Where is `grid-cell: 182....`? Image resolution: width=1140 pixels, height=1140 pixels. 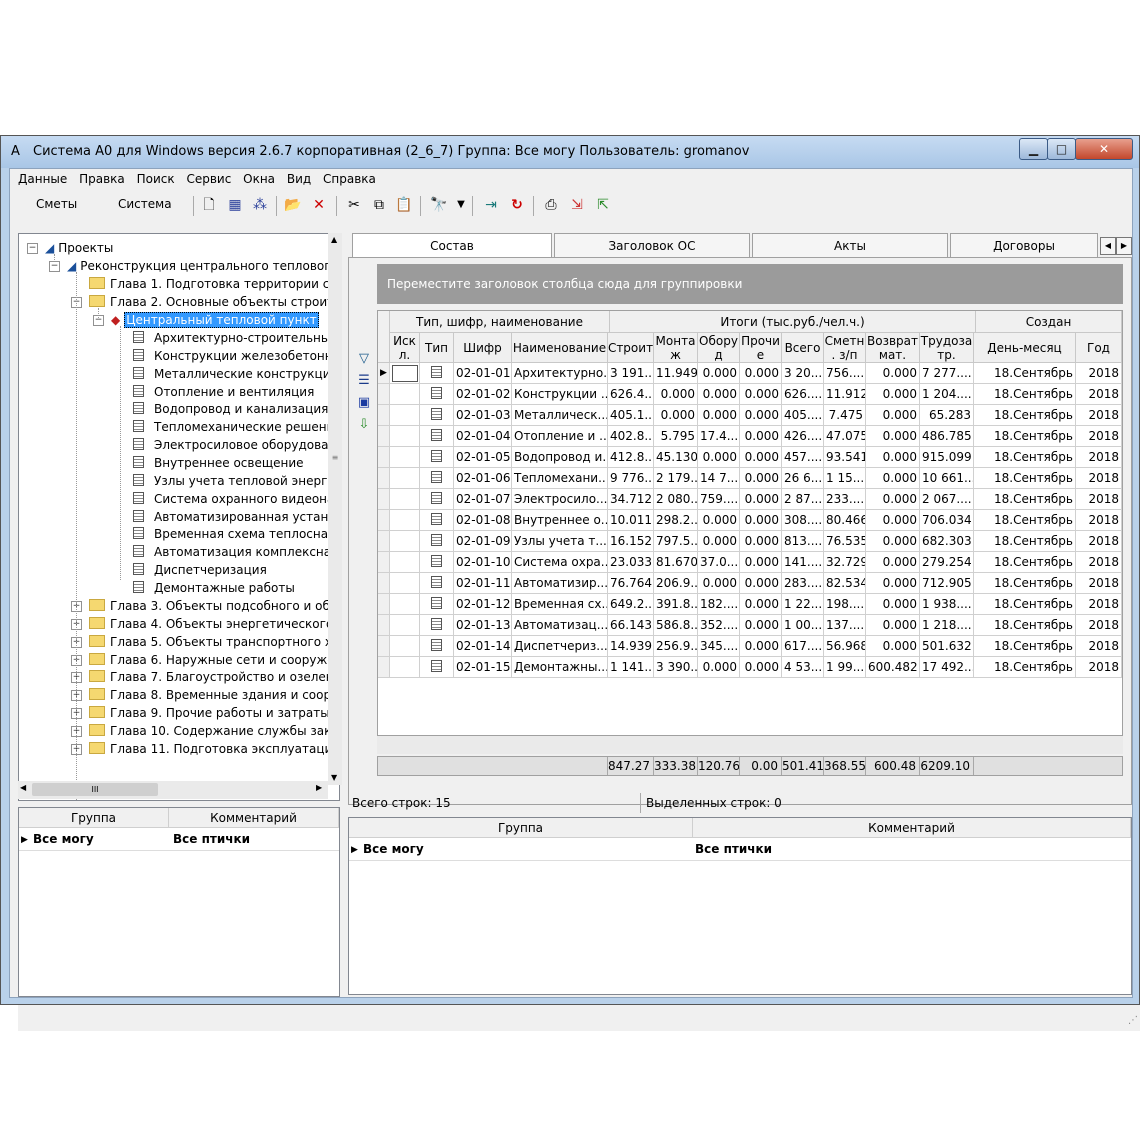
grid-cell: 182.... is located at coordinates (719, 604).